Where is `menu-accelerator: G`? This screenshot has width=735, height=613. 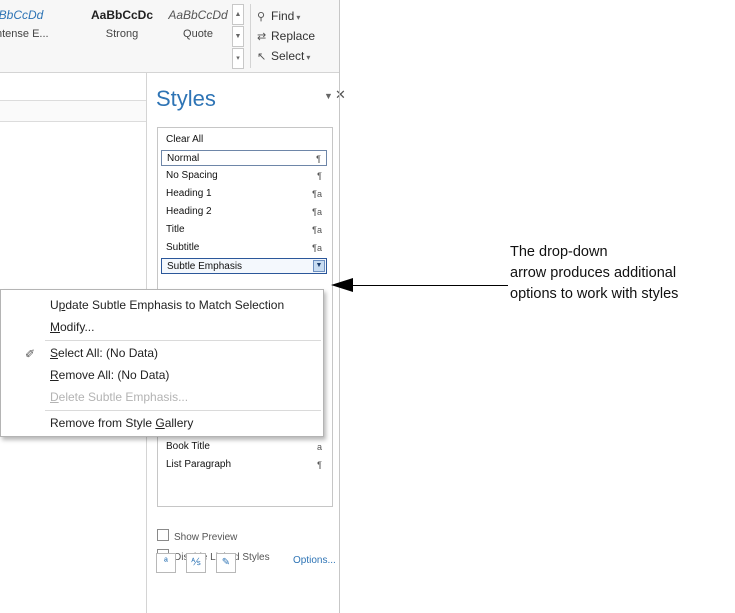 menu-accelerator: G is located at coordinates (160, 423).